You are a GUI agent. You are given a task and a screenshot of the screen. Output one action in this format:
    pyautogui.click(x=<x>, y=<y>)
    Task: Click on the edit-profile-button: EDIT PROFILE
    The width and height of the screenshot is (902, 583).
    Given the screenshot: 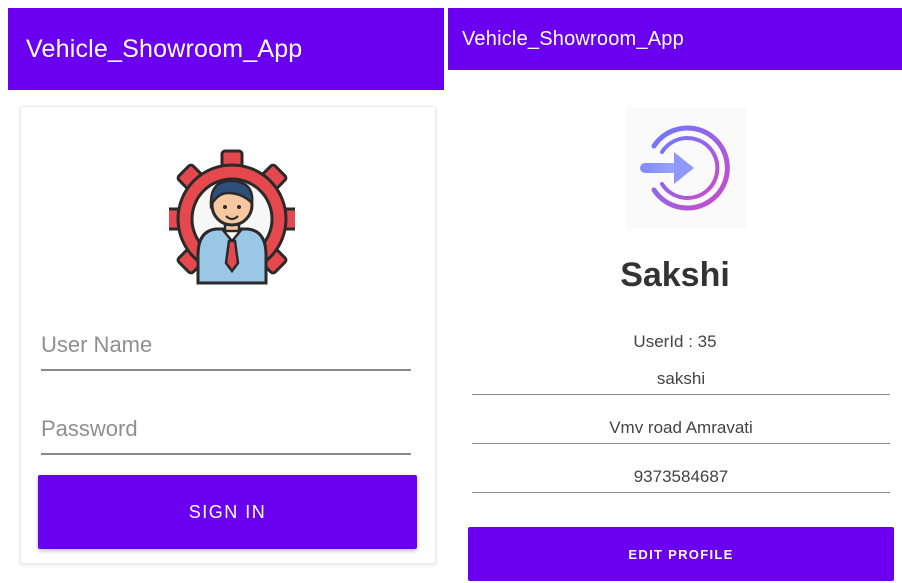 What is the action you would take?
    pyautogui.click(x=681, y=554)
    